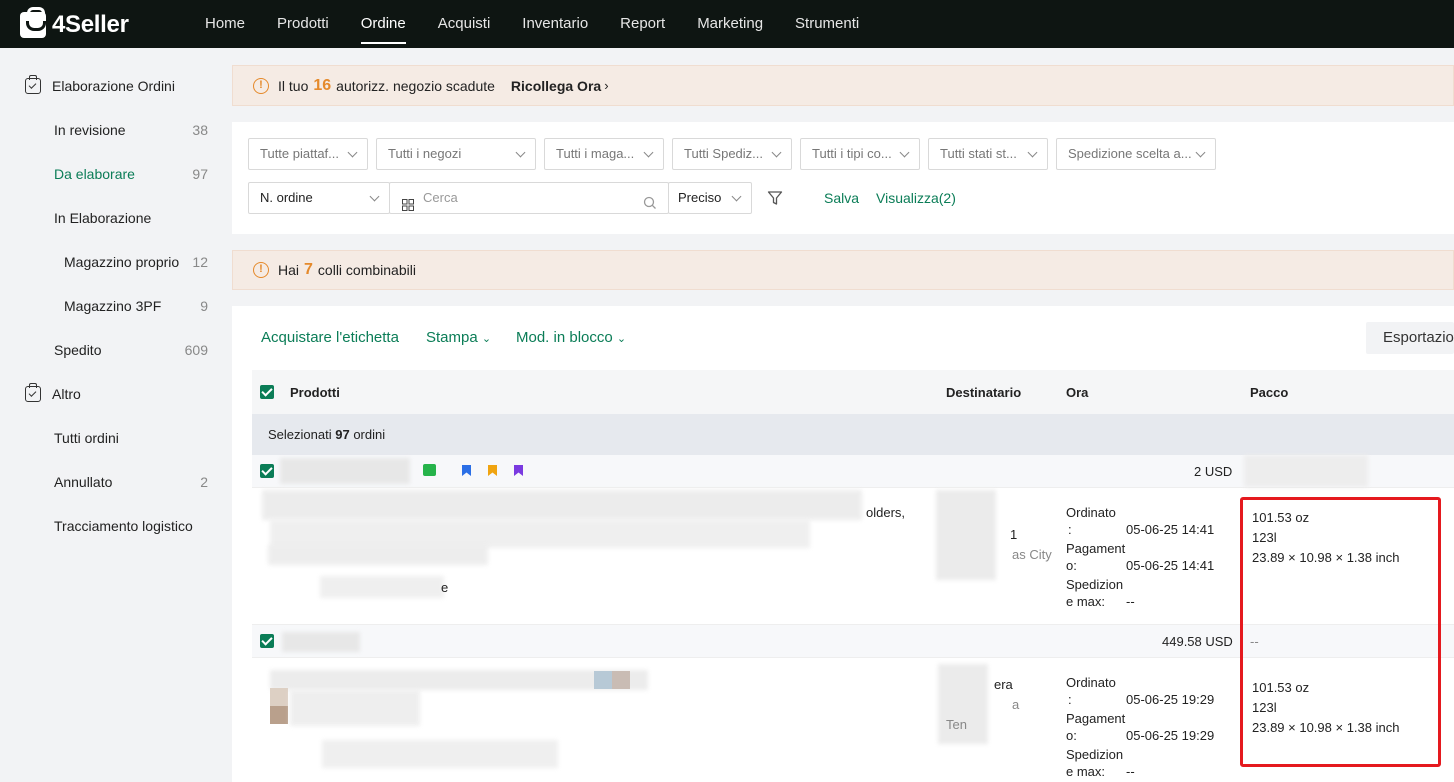 The width and height of the screenshot is (1454, 782). I want to click on package-highlight-box, so click(1340, 632).